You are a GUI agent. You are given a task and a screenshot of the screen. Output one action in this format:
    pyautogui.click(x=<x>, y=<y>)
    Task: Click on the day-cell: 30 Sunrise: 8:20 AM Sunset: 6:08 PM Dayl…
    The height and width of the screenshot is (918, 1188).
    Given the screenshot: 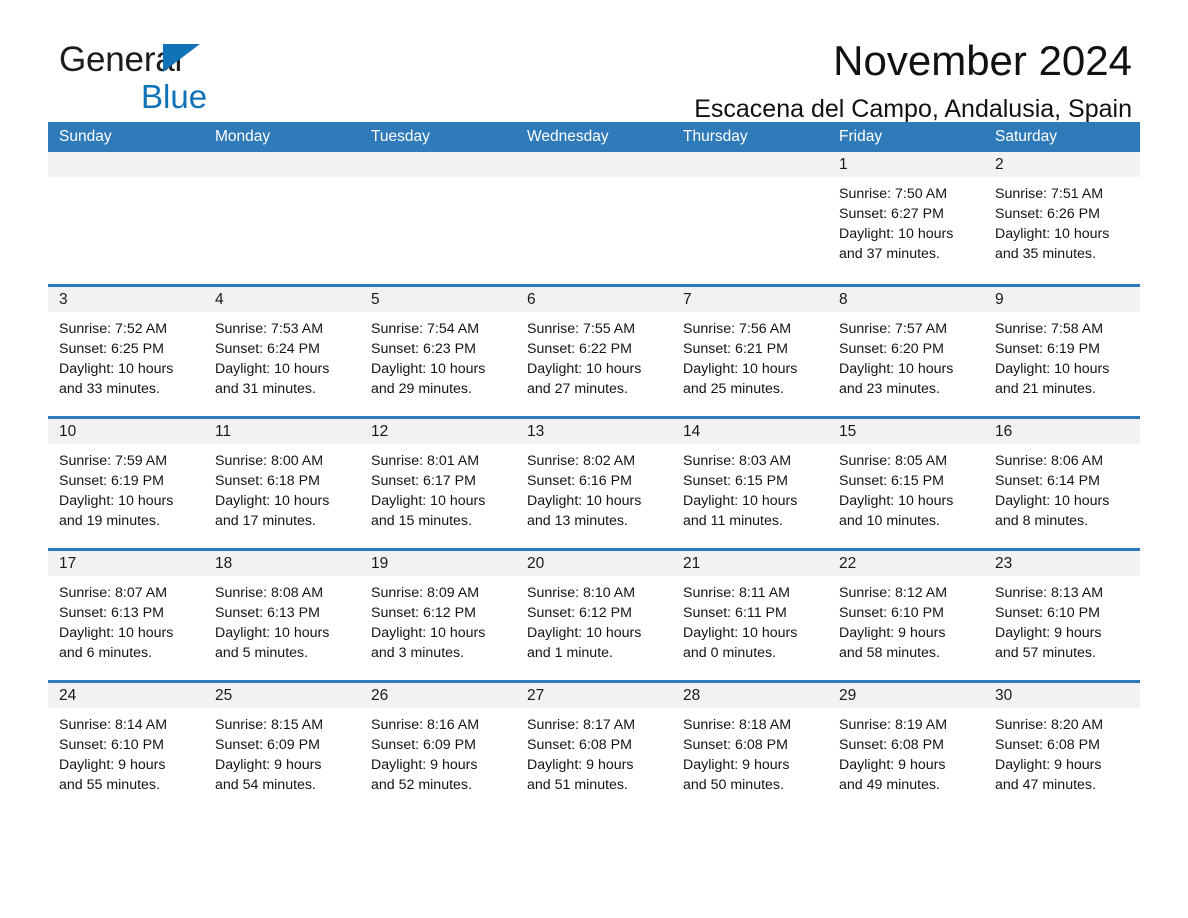 What is the action you would take?
    pyautogui.click(x=1062, y=747)
    